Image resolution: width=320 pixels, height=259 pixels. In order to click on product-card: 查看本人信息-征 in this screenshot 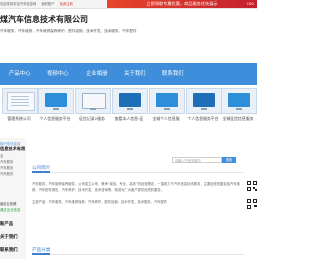, I will do `click(129, 105)`.